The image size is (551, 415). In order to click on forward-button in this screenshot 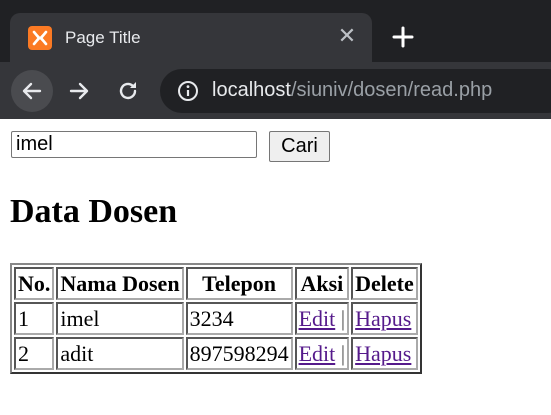, I will do `click(79, 91)`.